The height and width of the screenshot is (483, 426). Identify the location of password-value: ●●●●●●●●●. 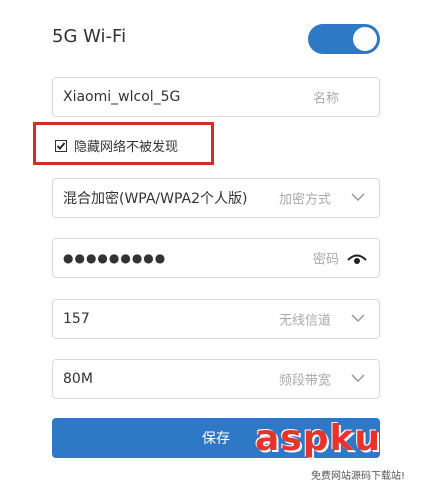
(115, 258).